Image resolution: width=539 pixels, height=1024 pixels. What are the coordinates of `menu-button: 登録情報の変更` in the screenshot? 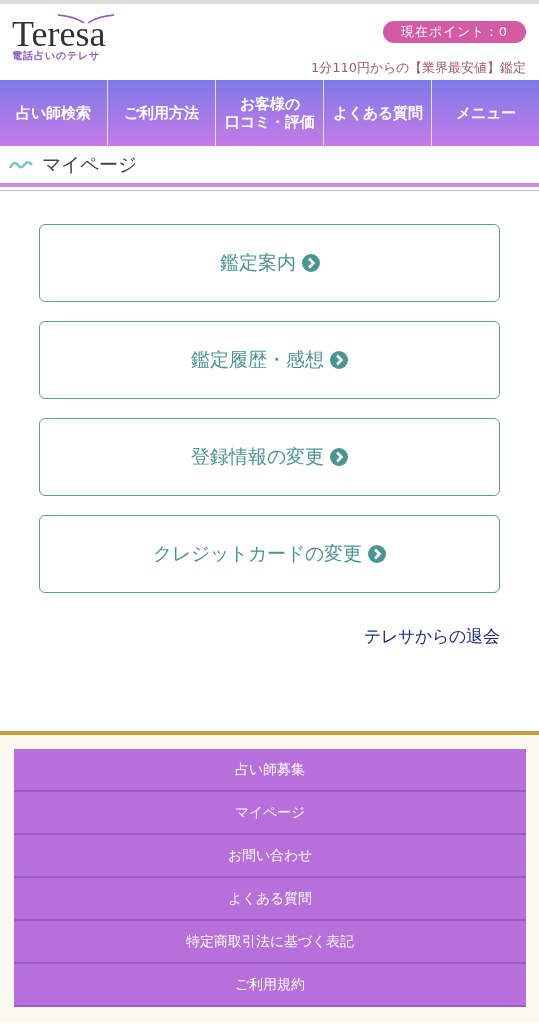 It's located at (269, 457).